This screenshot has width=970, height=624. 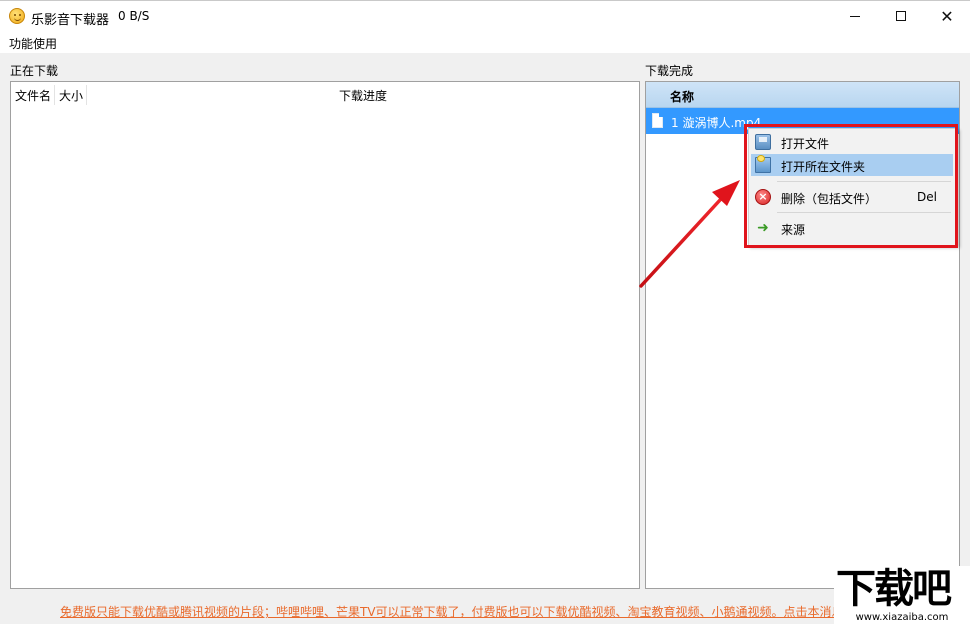 I want to click on minimize-button, so click(x=855, y=16).